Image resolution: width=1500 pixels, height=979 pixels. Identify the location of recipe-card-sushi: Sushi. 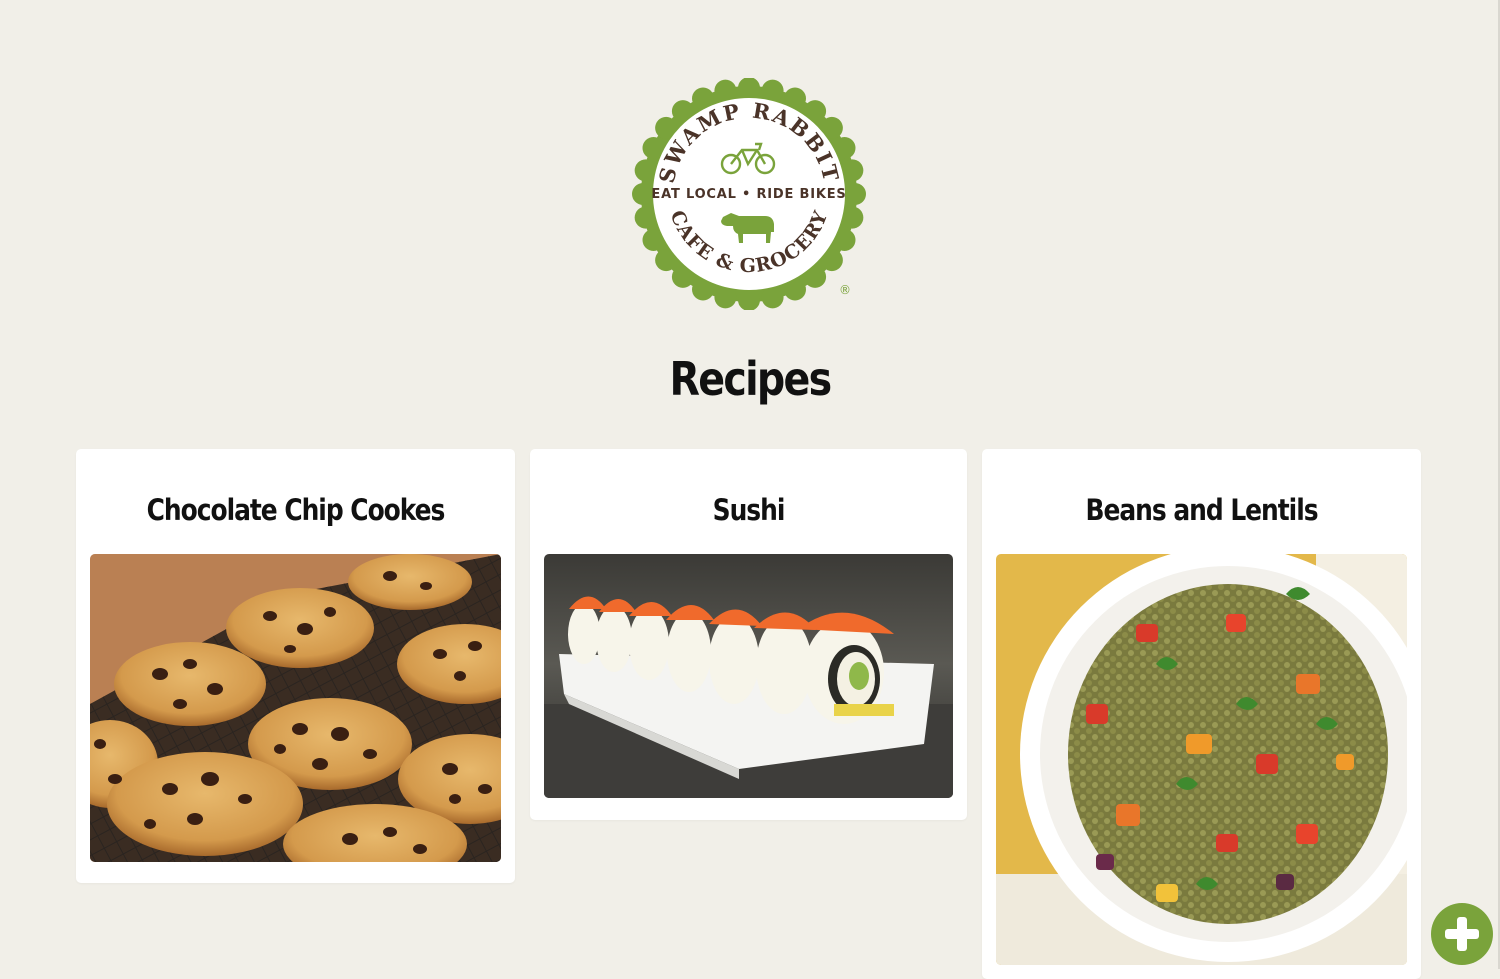
(748, 634).